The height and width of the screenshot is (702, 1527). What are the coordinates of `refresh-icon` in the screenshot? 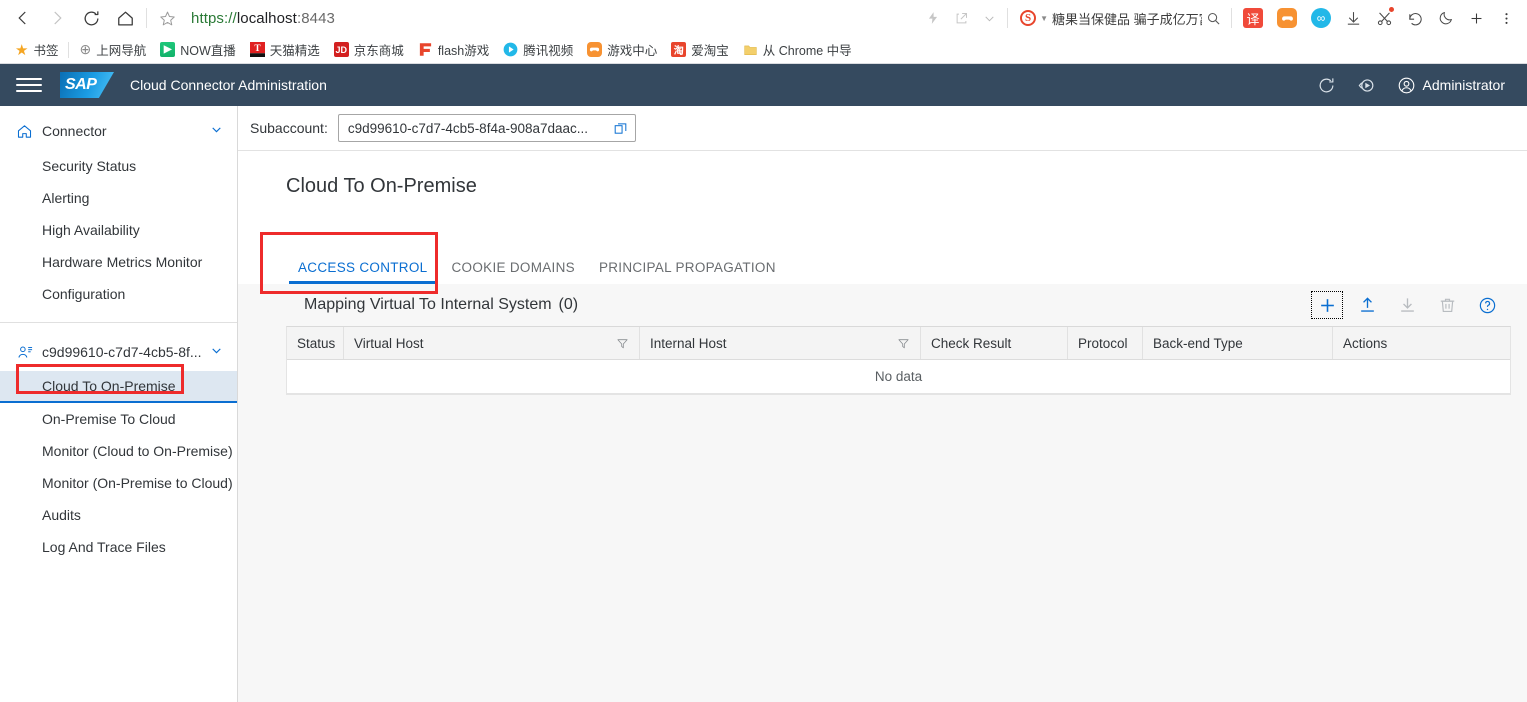 It's located at (1327, 85).